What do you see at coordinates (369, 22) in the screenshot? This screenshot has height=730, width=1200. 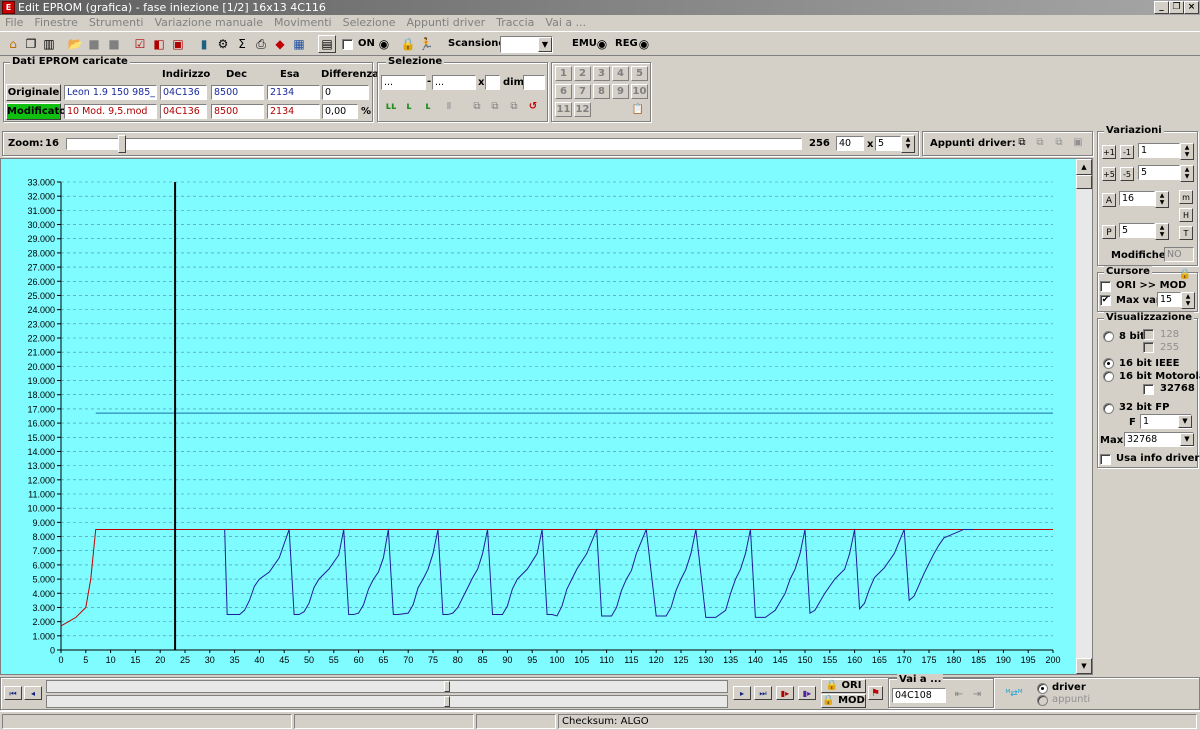 I see `menu-selezione: Selezione` at bounding box center [369, 22].